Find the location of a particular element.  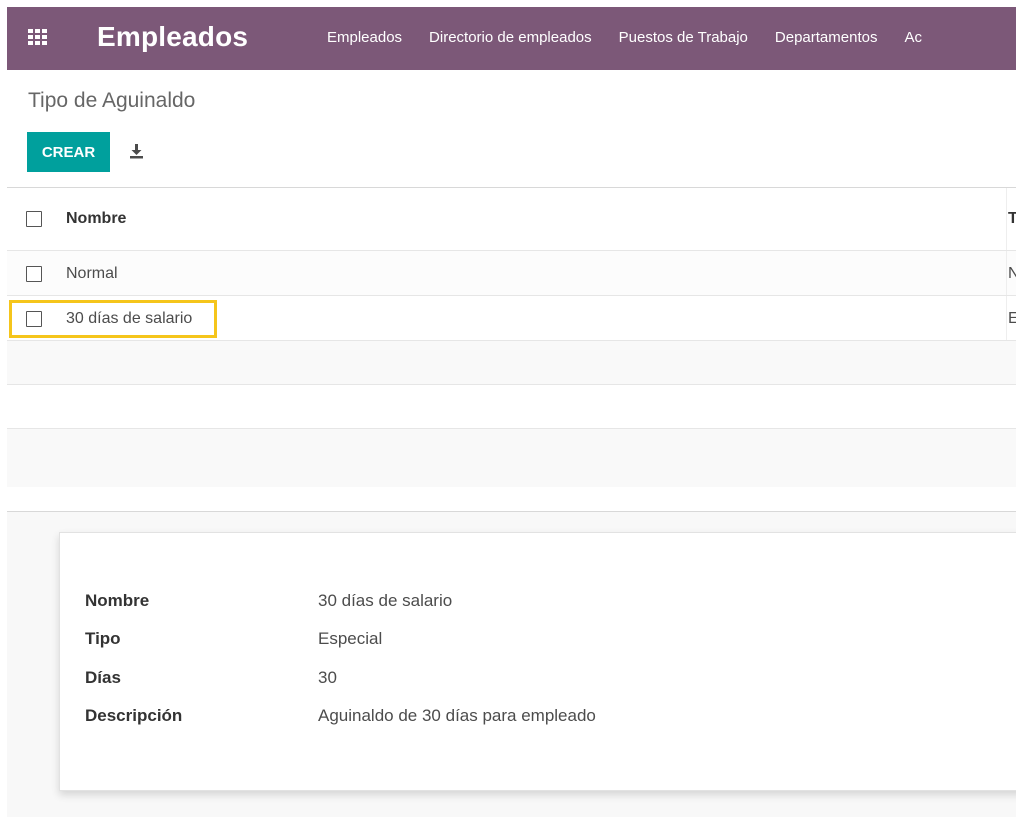

column-header-tipo-label: T is located at coordinates (1012, 219).